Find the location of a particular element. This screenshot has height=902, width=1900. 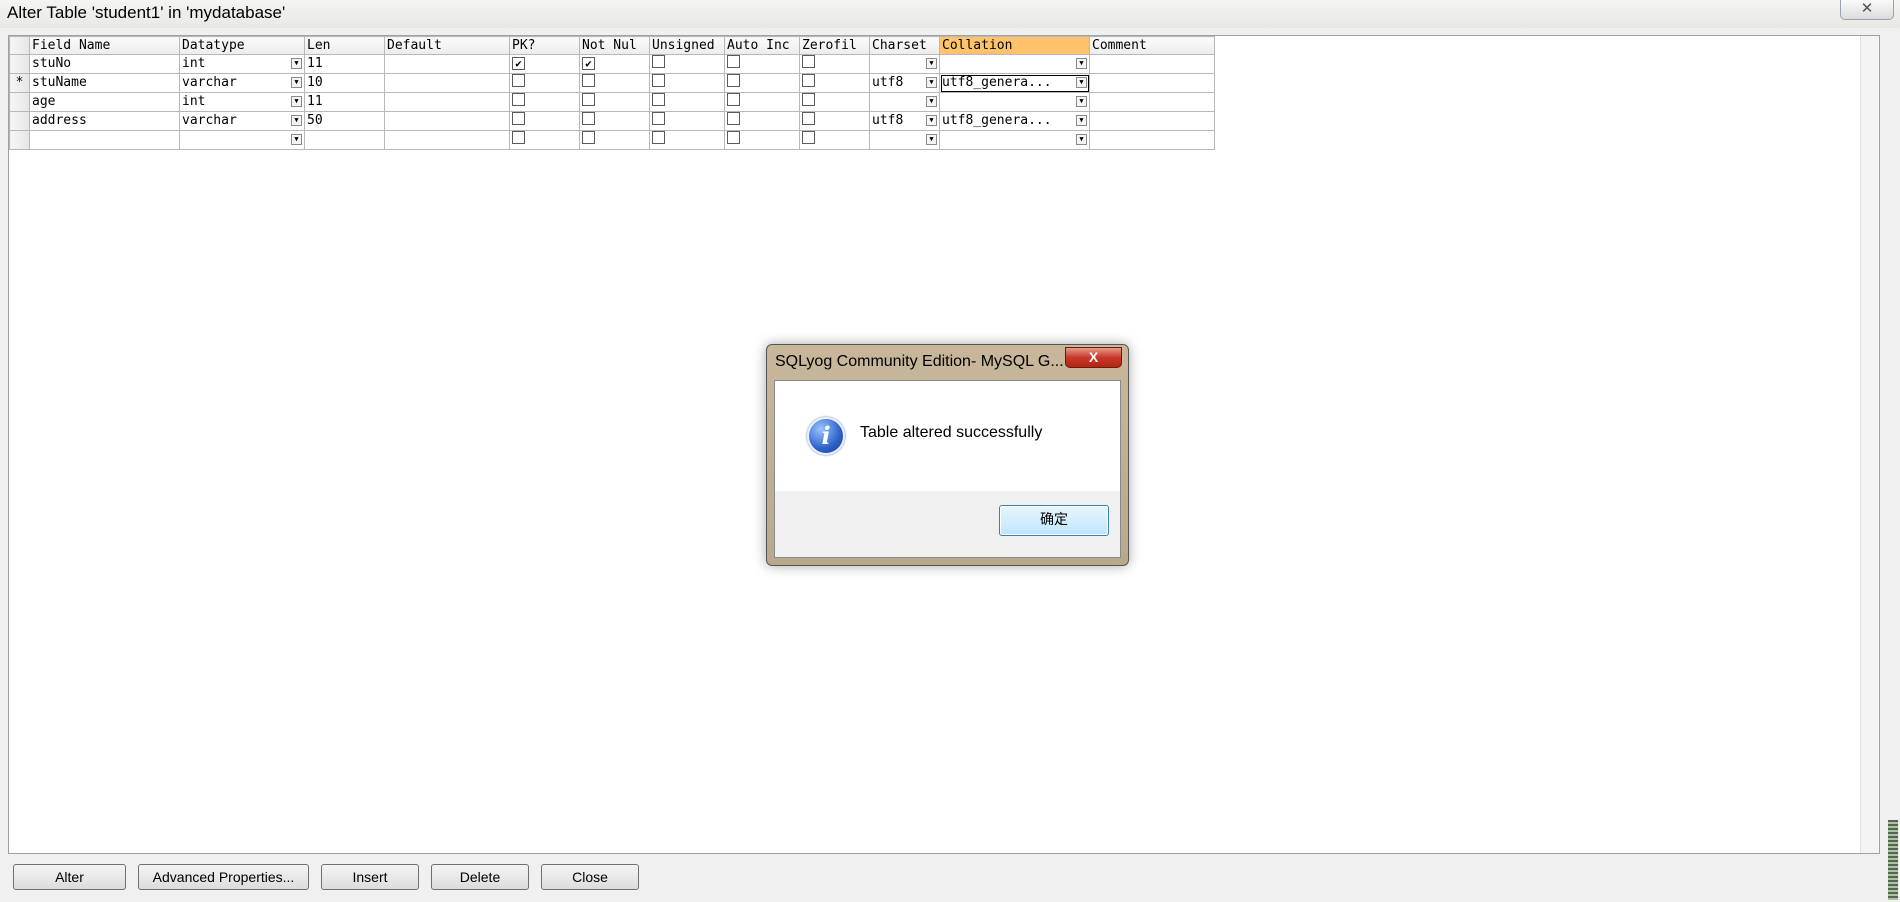

dialog-close-button: X is located at coordinates (1093, 357).